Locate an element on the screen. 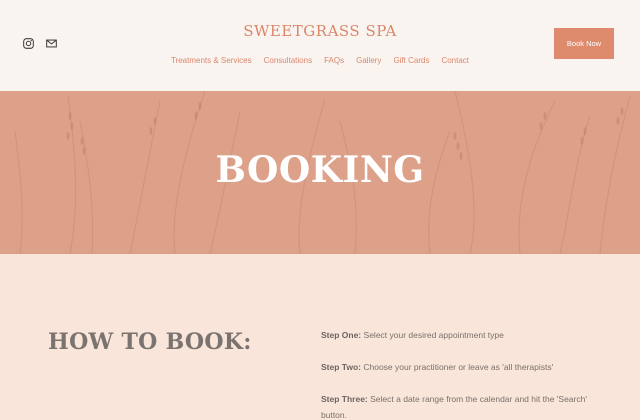 Image resolution: width=640 pixels, height=420 pixels. step-label: Step Two: is located at coordinates (341, 367).